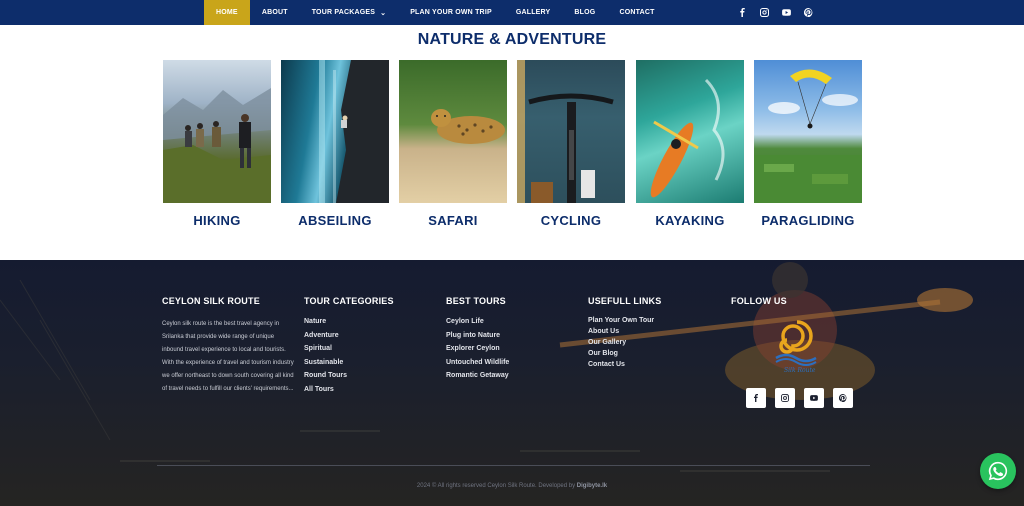 The height and width of the screenshot is (506, 1024). Describe the element at coordinates (513, 465) in the screenshot. I see `footer-divider` at that location.